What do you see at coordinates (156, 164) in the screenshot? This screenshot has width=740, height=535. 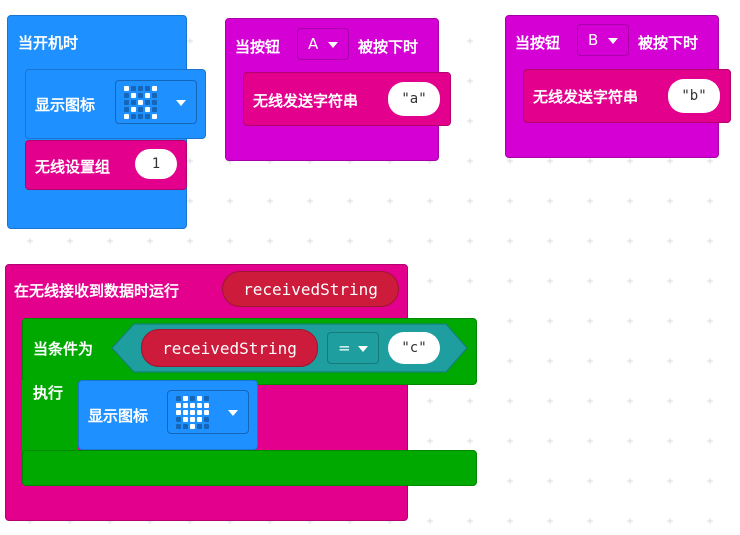 I see `radio-group-value: 1` at bounding box center [156, 164].